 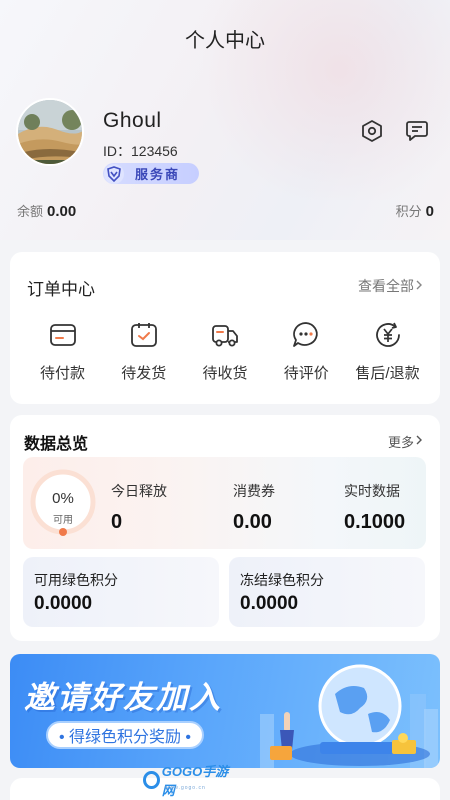 I want to click on balance-item: 余额 0.00, so click(x=46, y=210).